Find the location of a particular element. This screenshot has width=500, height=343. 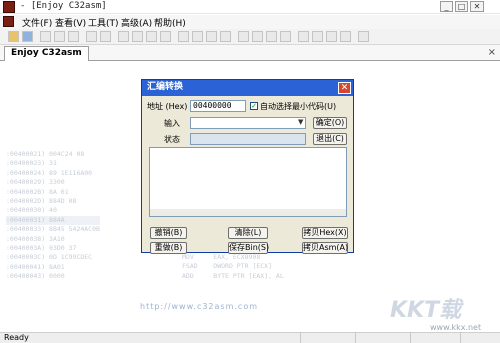

menu-file: 文件(F) is located at coordinates (37, 22).